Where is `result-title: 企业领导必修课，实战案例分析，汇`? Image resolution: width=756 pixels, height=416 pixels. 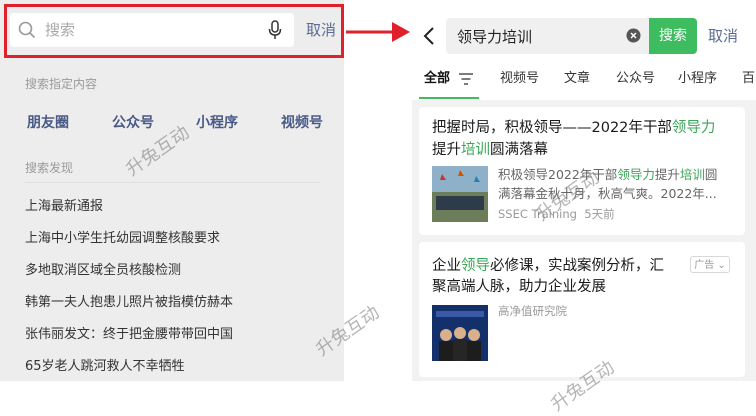 result-title: 企业领导必修课，实战案例分析，汇 is located at coordinates (548, 266).